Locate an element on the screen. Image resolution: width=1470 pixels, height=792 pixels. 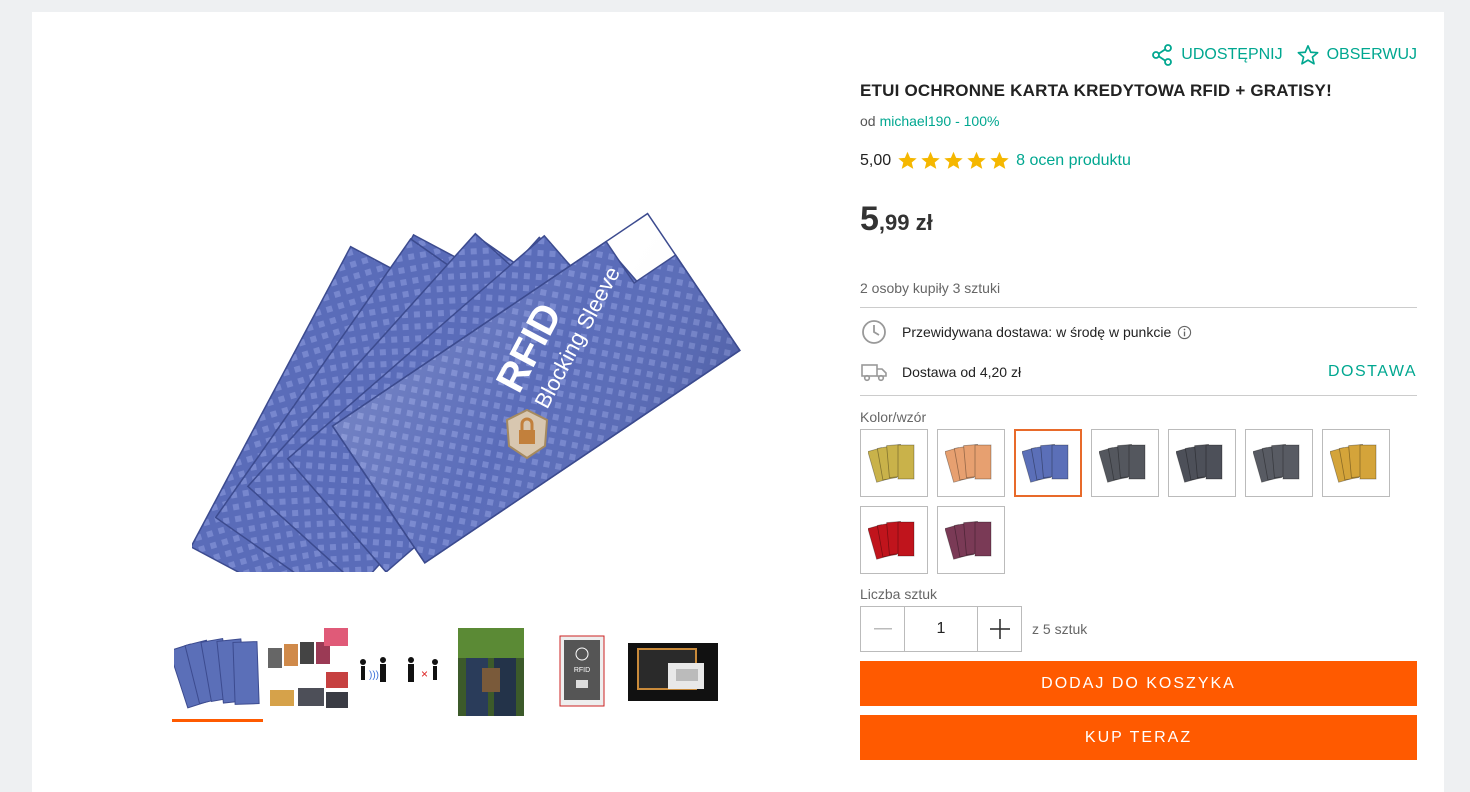
quantity-label: Liczba sztuk is located at coordinates (899, 594).